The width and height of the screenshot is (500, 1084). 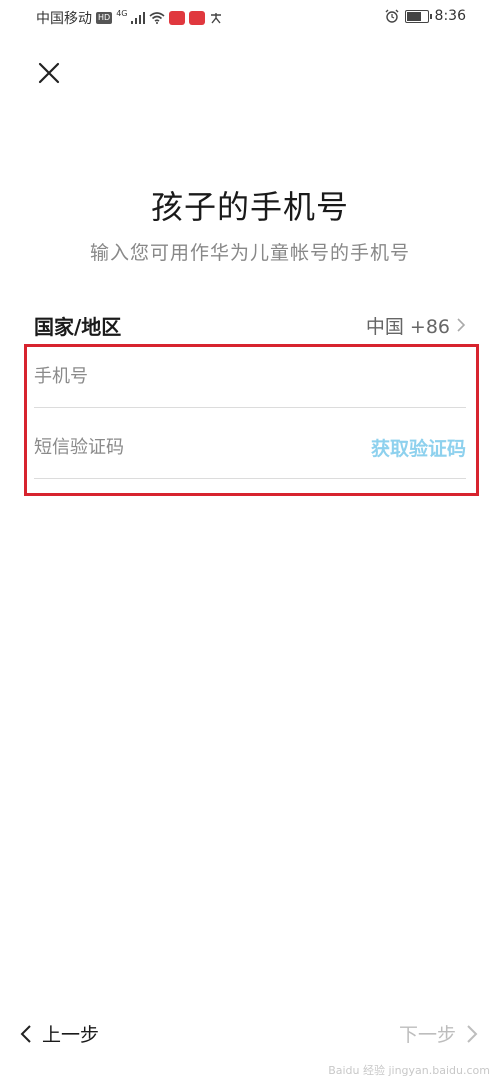 I want to click on watermark: Baidu 经验 jingyan.baidu.com, so click(x=409, y=1070).